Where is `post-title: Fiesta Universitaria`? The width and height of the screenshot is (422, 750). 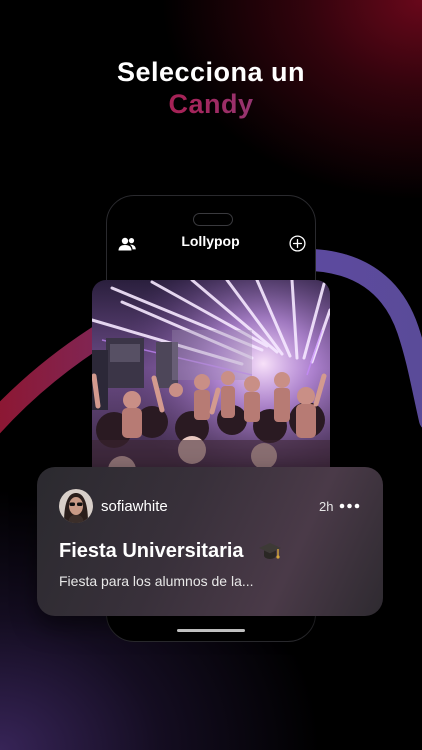
post-title: Fiesta Universitaria is located at coordinates (151, 551).